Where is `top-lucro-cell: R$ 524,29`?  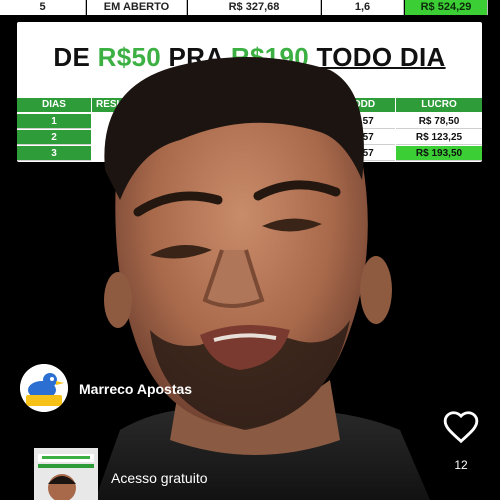
top-lucro-cell: R$ 524,29 is located at coordinates (446, 7).